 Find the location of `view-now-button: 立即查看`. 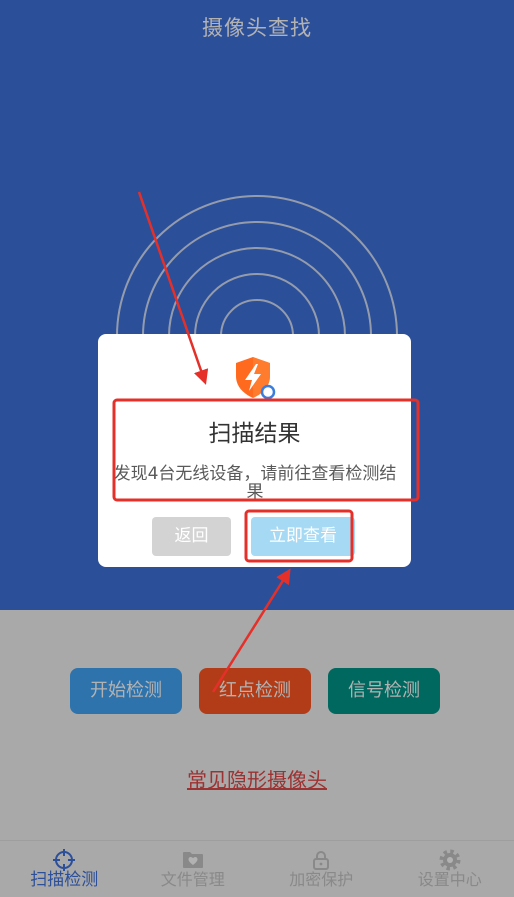

view-now-button: 立即查看 is located at coordinates (303, 536).